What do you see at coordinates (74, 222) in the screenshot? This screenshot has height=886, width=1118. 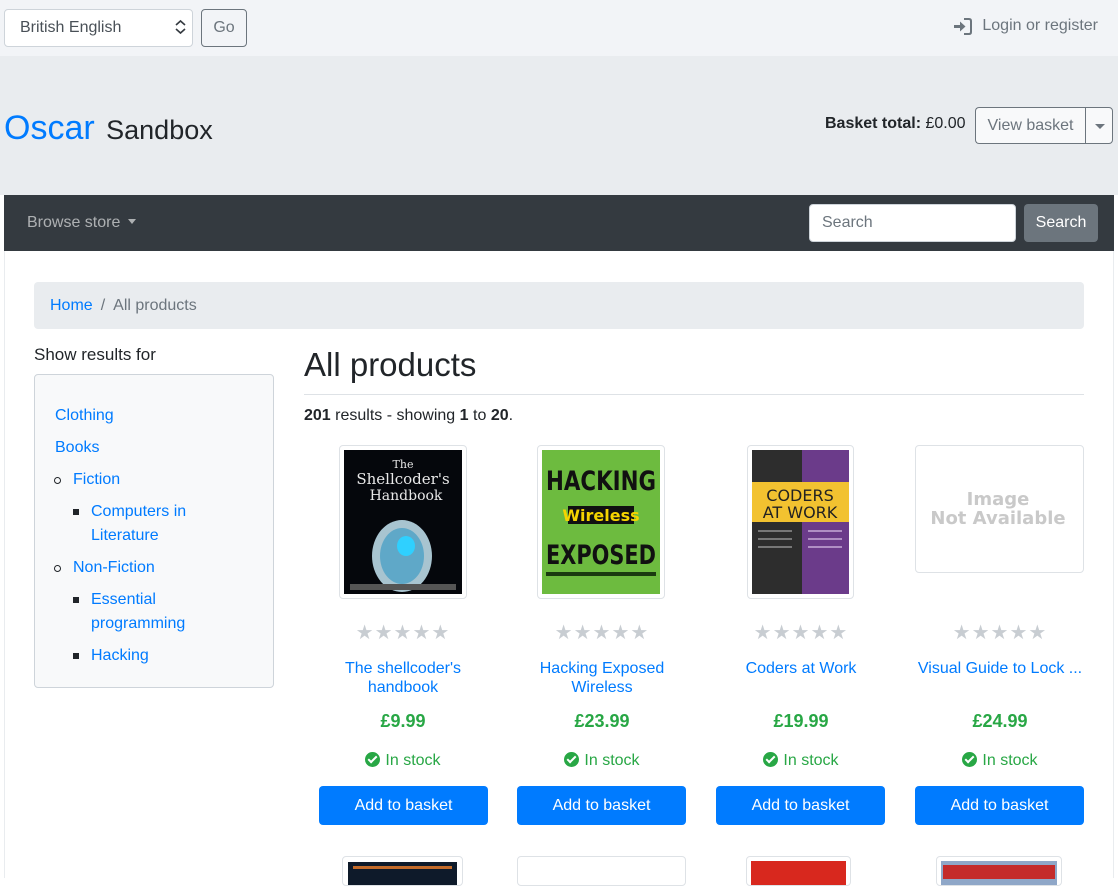 I see `browse-store-label: Browse store` at bounding box center [74, 222].